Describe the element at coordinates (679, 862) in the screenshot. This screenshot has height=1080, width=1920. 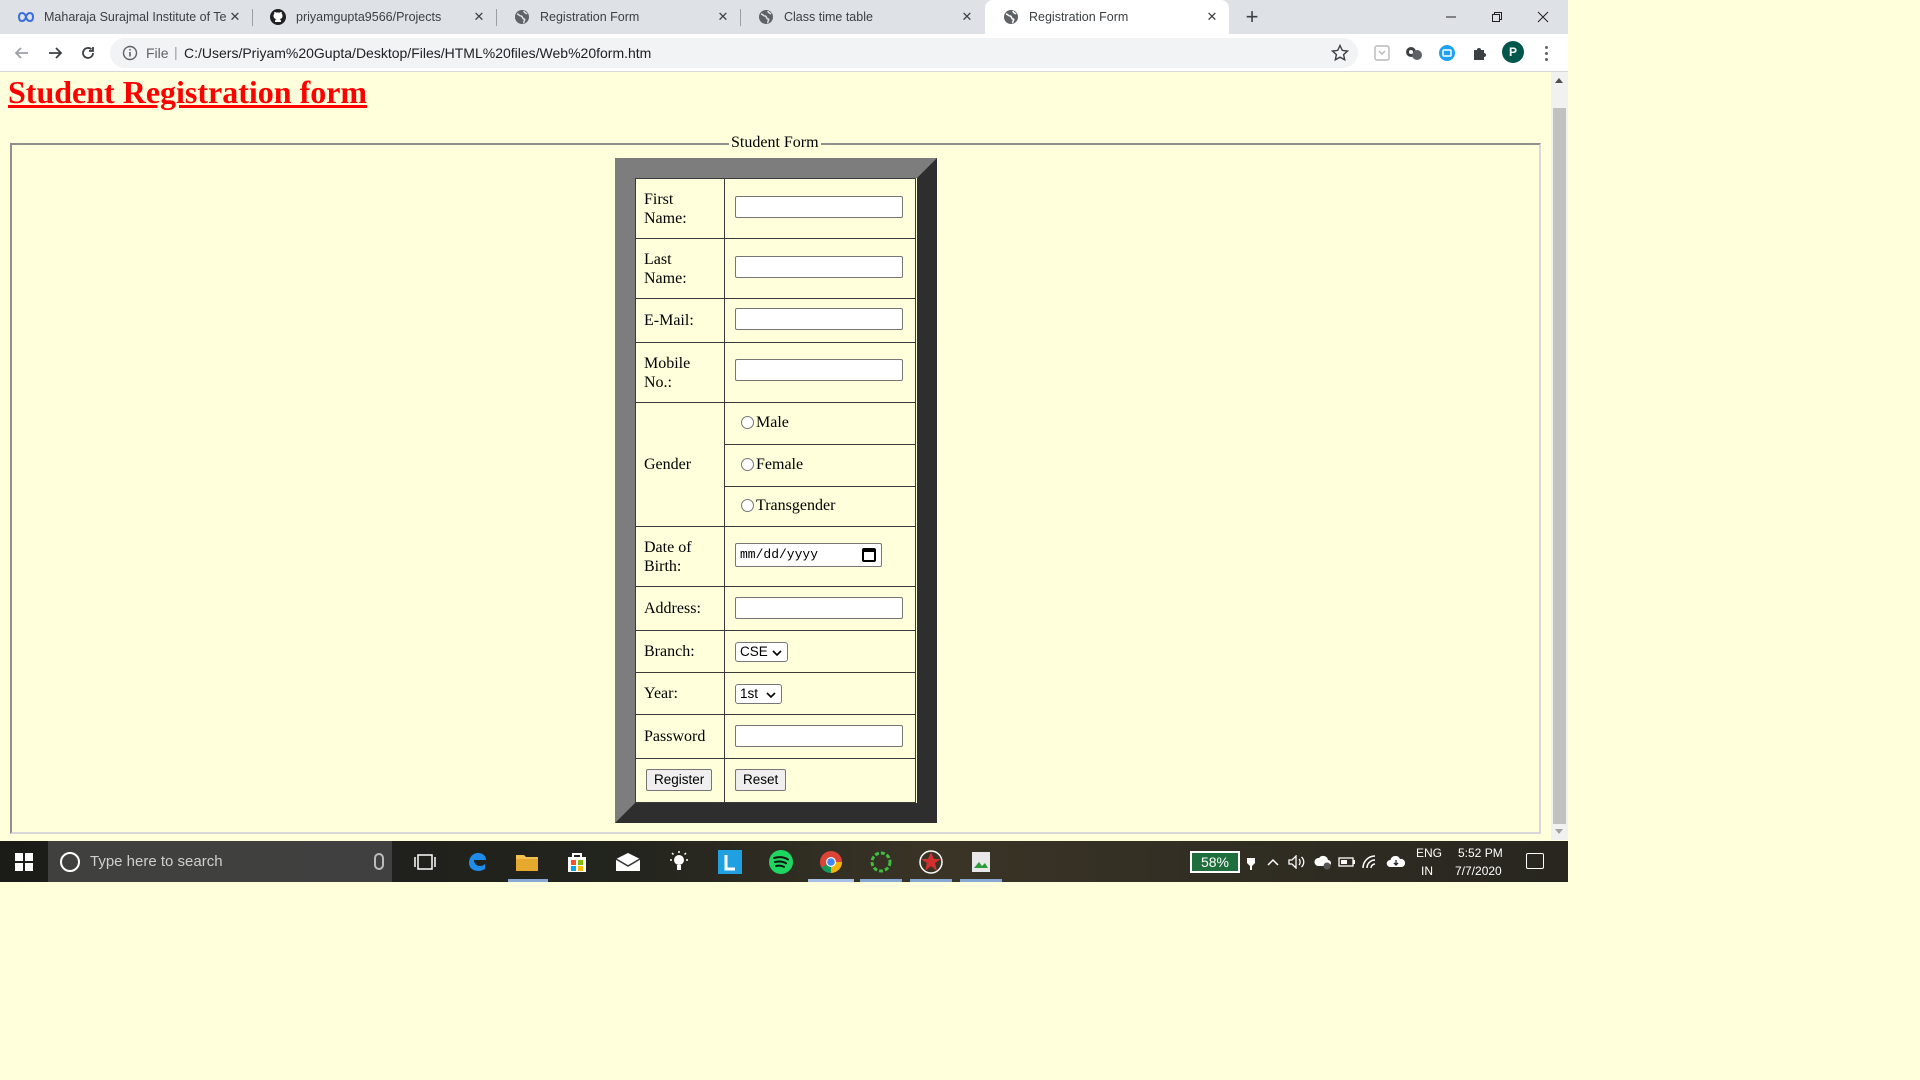
I see `tips-icon` at that location.